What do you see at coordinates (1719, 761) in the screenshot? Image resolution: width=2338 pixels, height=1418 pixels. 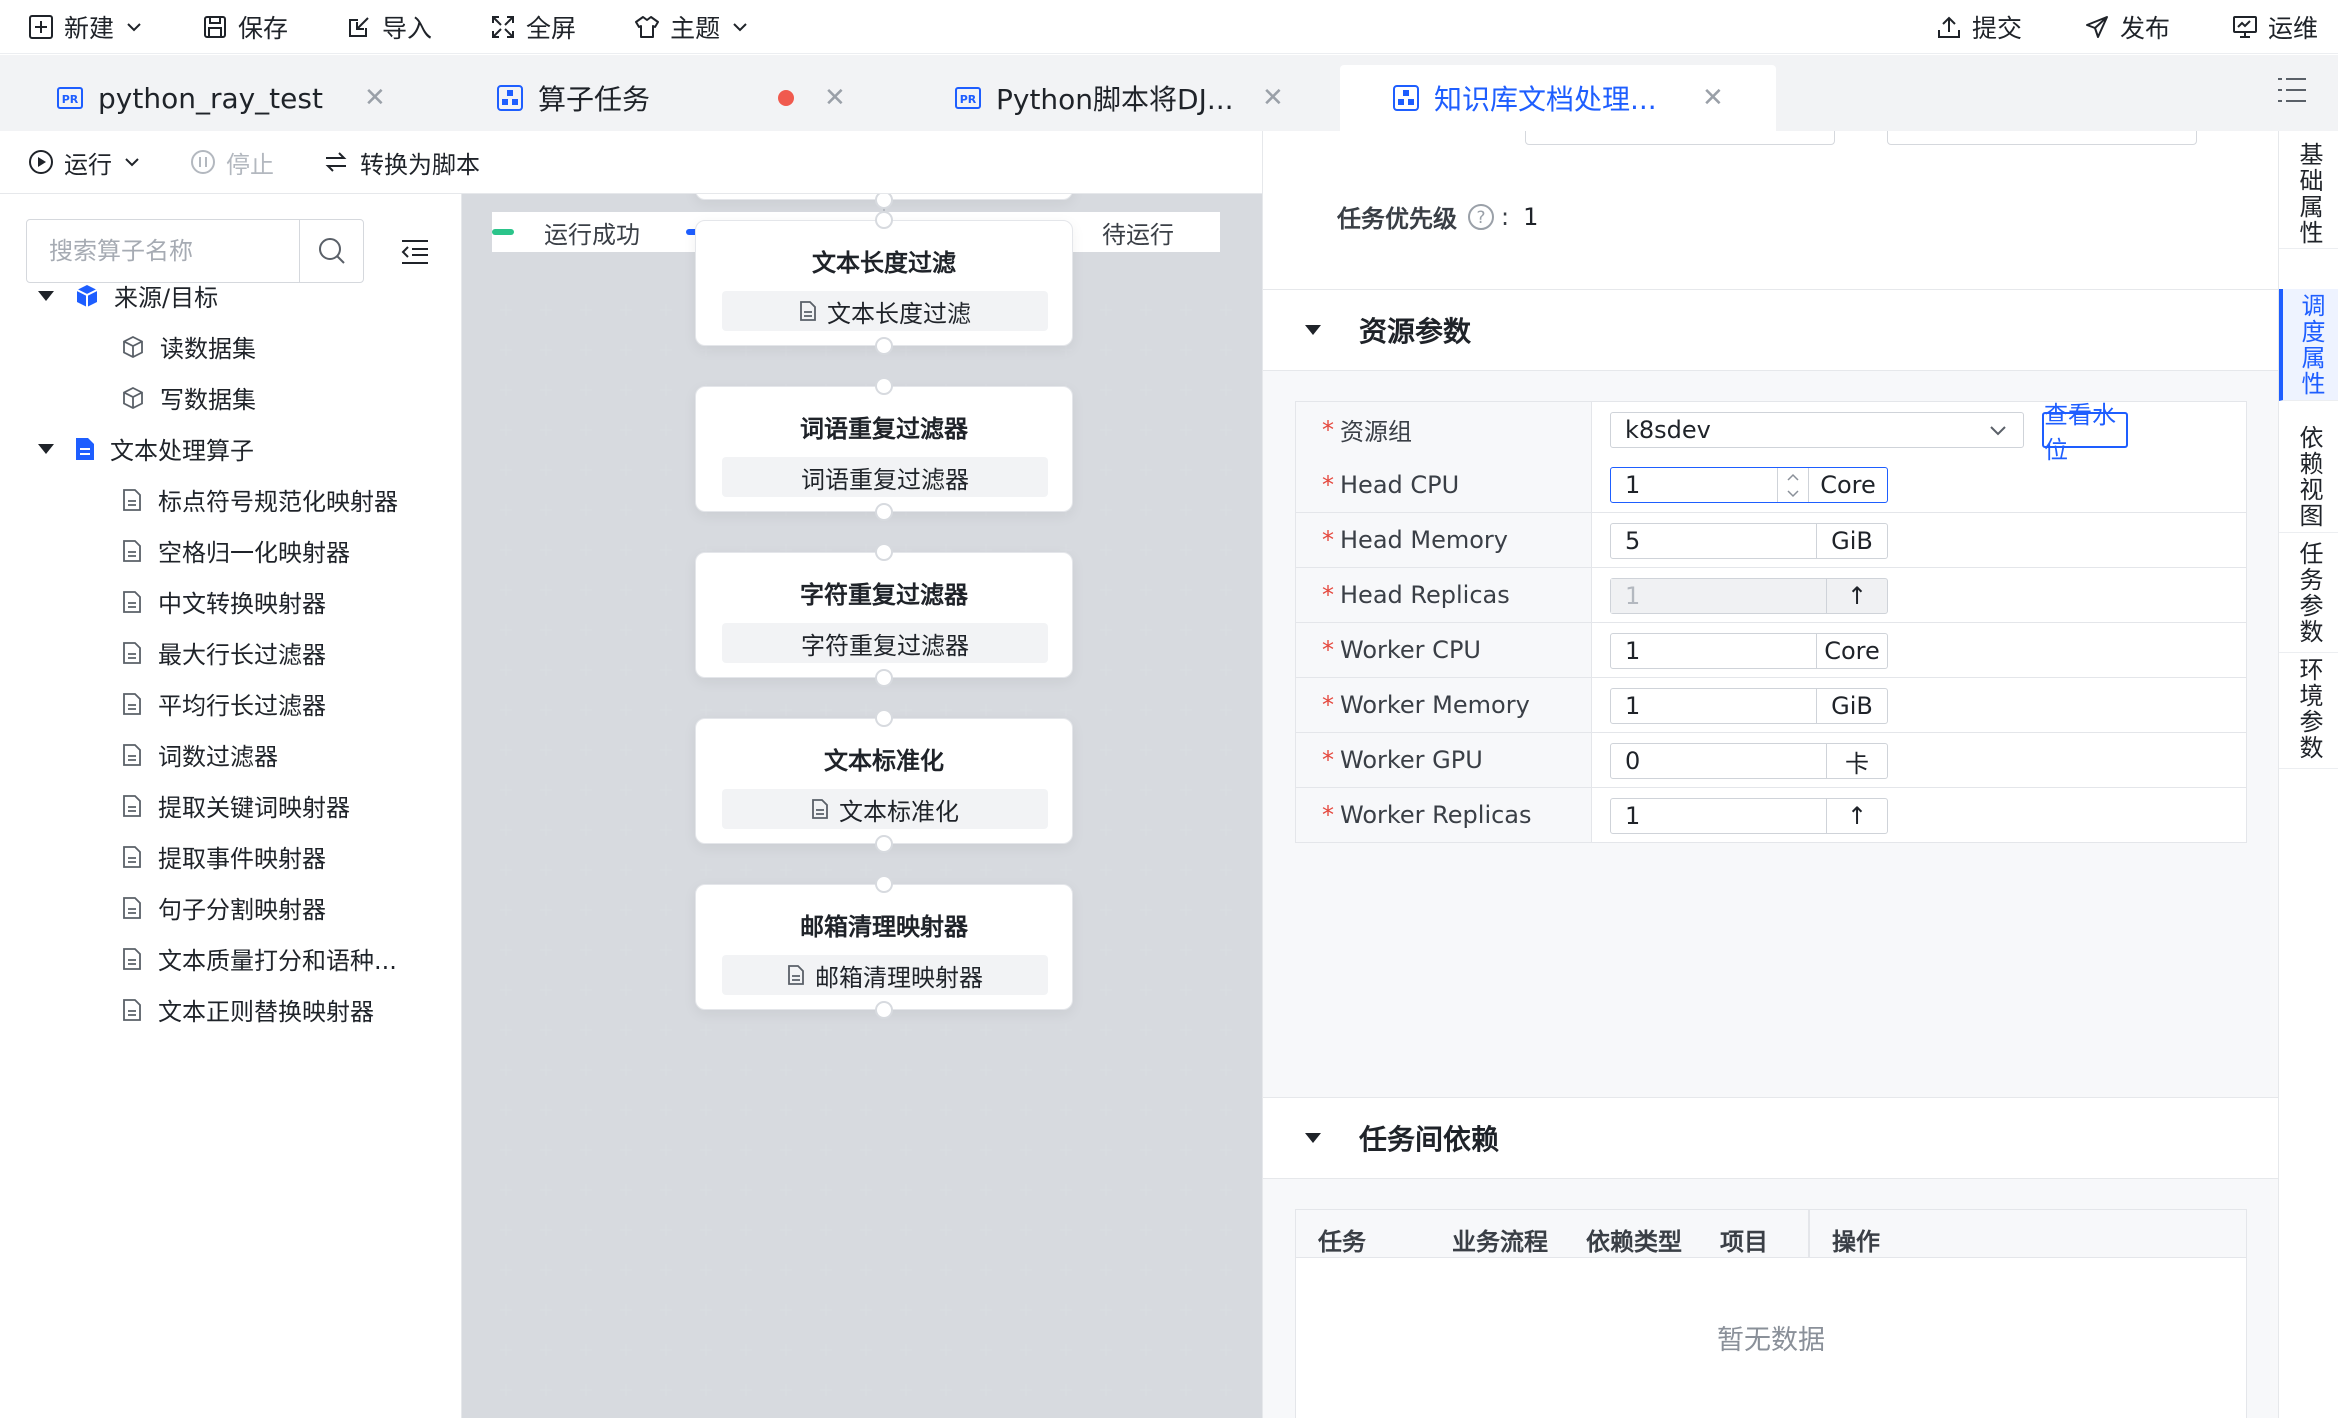 I see `number-input: 0` at bounding box center [1719, 761].